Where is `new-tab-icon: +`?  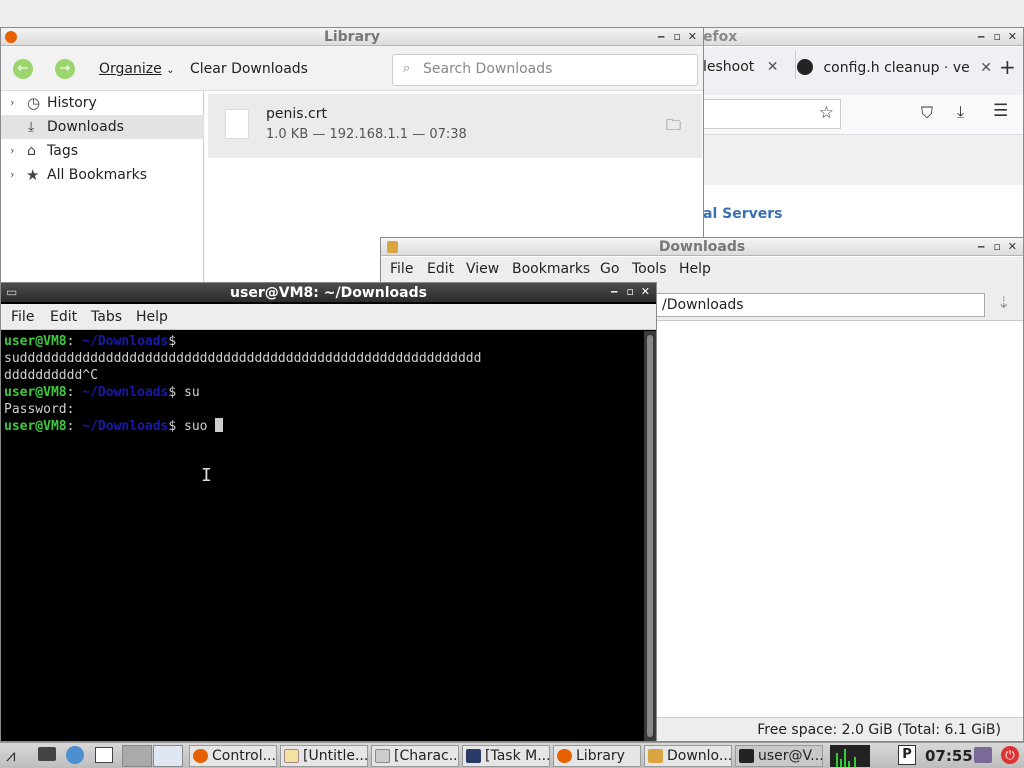
new-tab-icon: + is located at coordinates (1007, 67).